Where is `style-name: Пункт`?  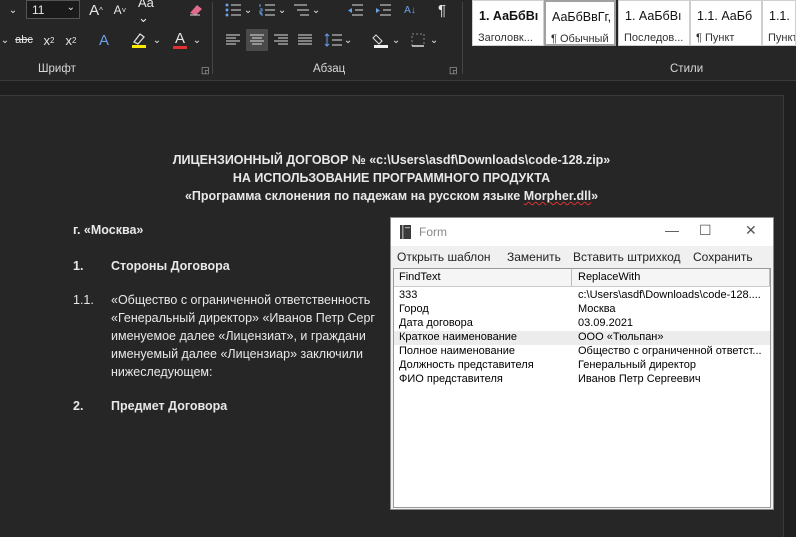
style-name: Пункт is located at coordinates (782, 38).